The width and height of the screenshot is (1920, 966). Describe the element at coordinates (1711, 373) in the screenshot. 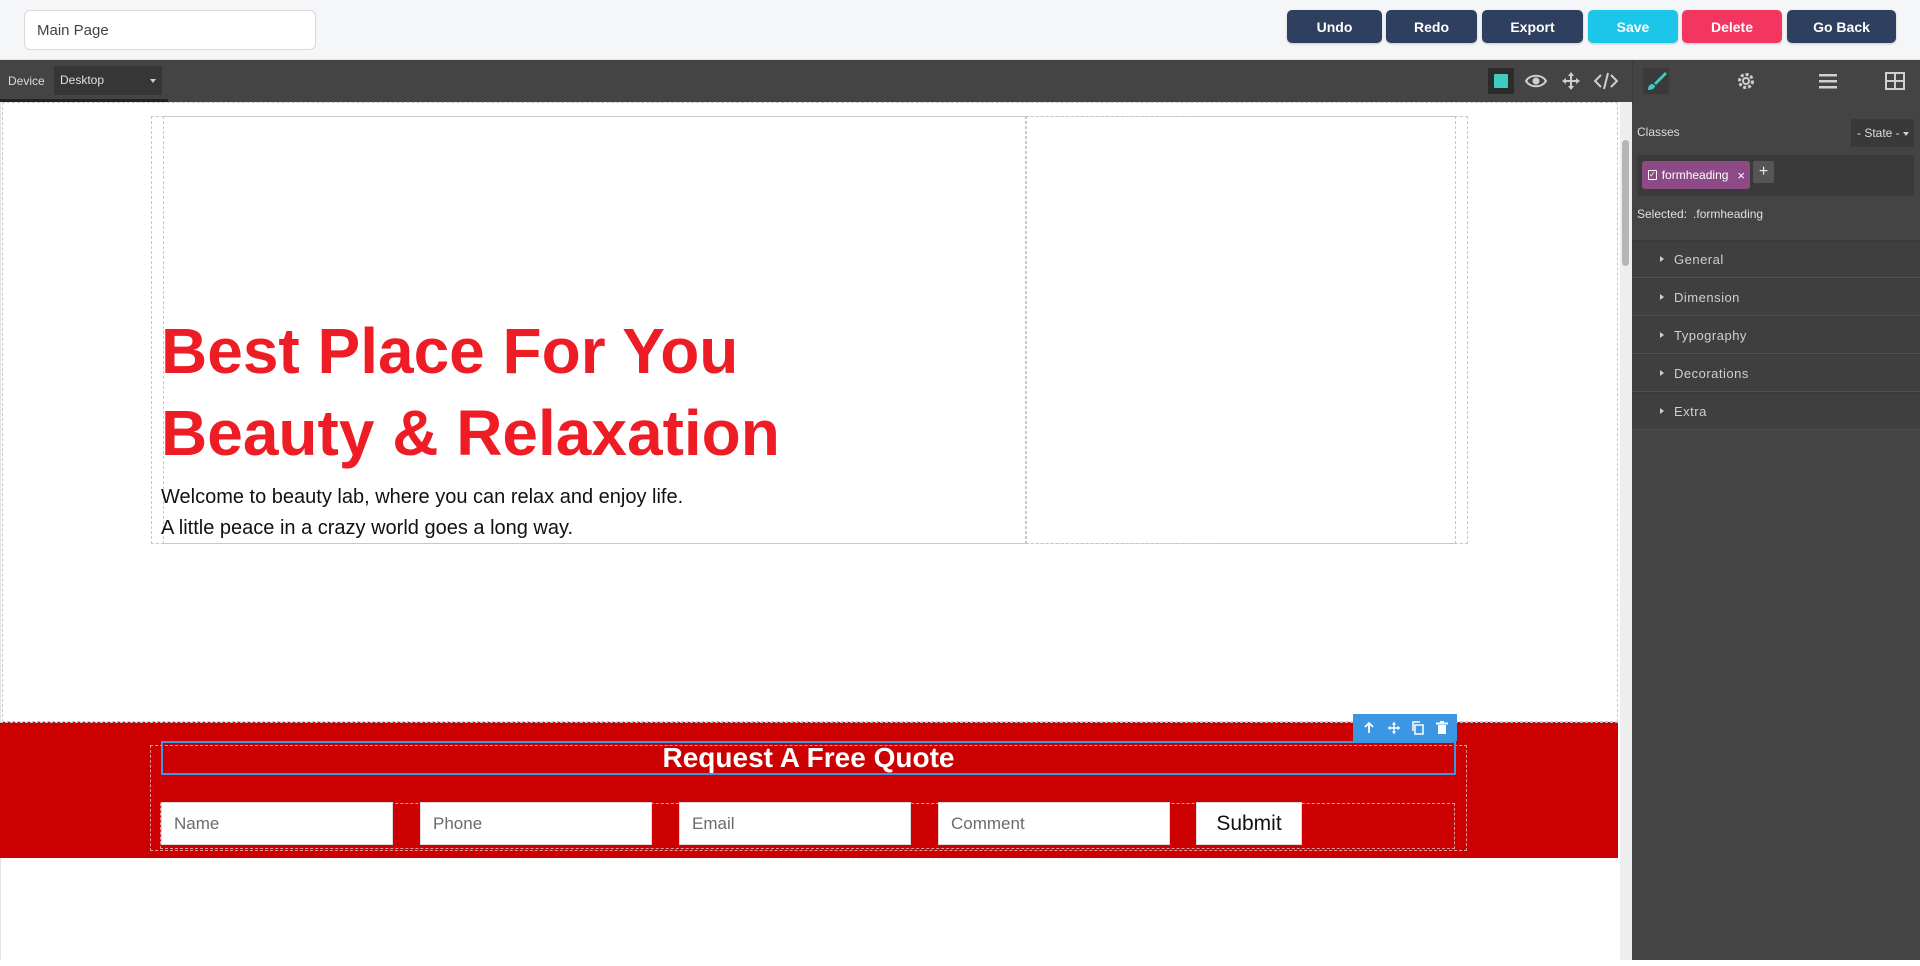

I see `sector-label: Decorations` at that location.